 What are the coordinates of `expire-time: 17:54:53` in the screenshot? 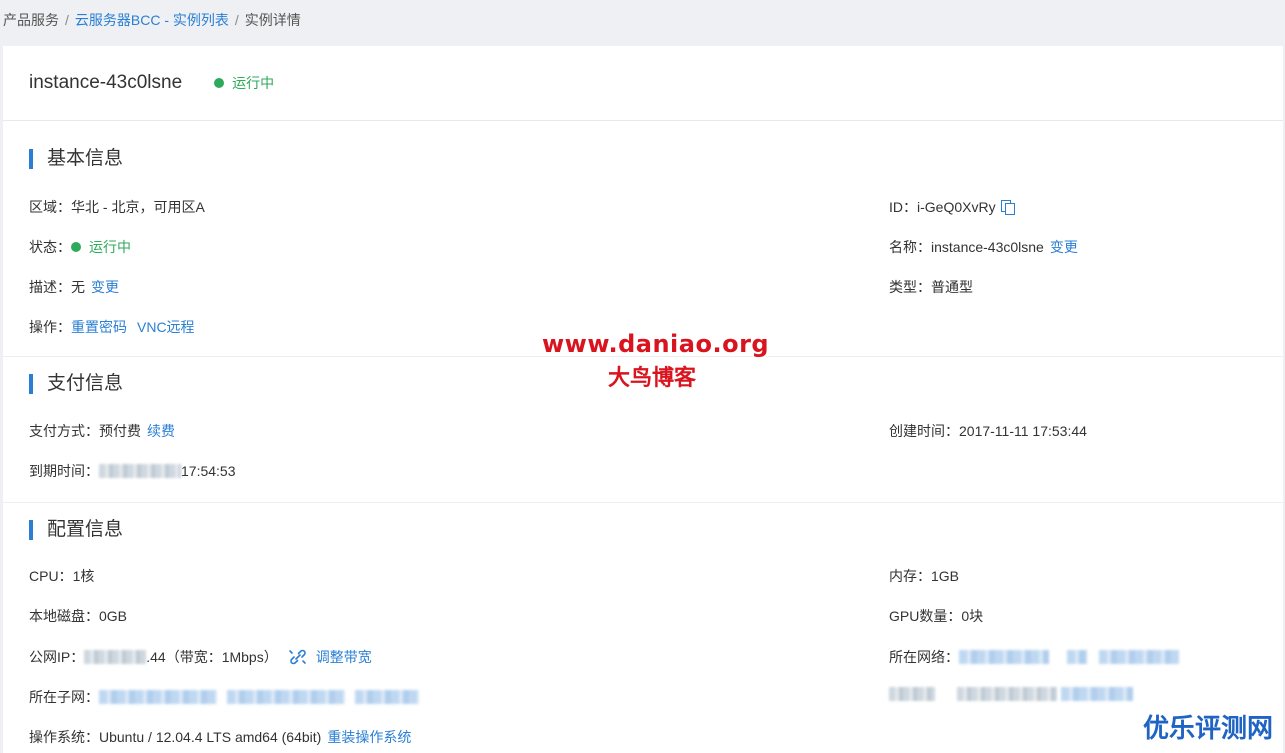 It's located at (208, 471).